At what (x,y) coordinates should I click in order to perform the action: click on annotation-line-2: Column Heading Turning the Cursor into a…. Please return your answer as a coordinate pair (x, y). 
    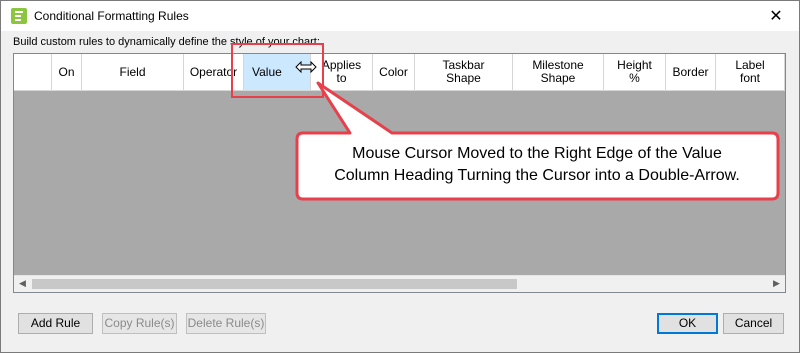
    Looking at the image, I should click on (537, 175).